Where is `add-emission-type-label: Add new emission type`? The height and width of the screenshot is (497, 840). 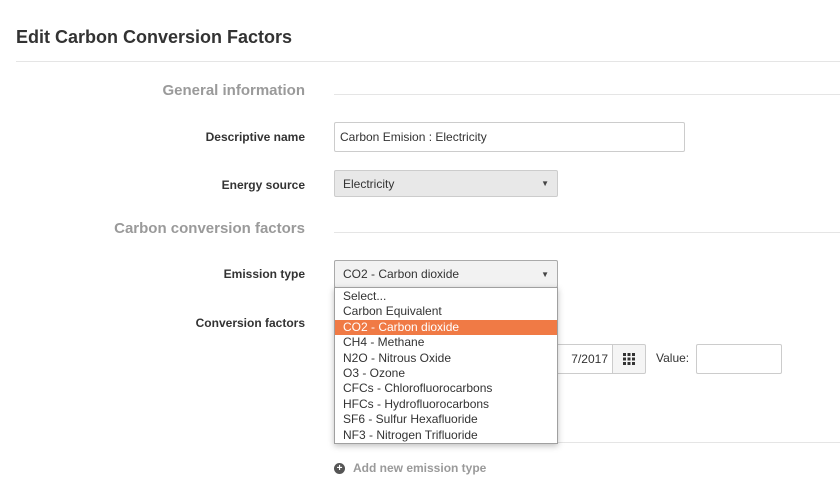 add-emission-type-label: Add new emission type is located at coordinates (420, 468).